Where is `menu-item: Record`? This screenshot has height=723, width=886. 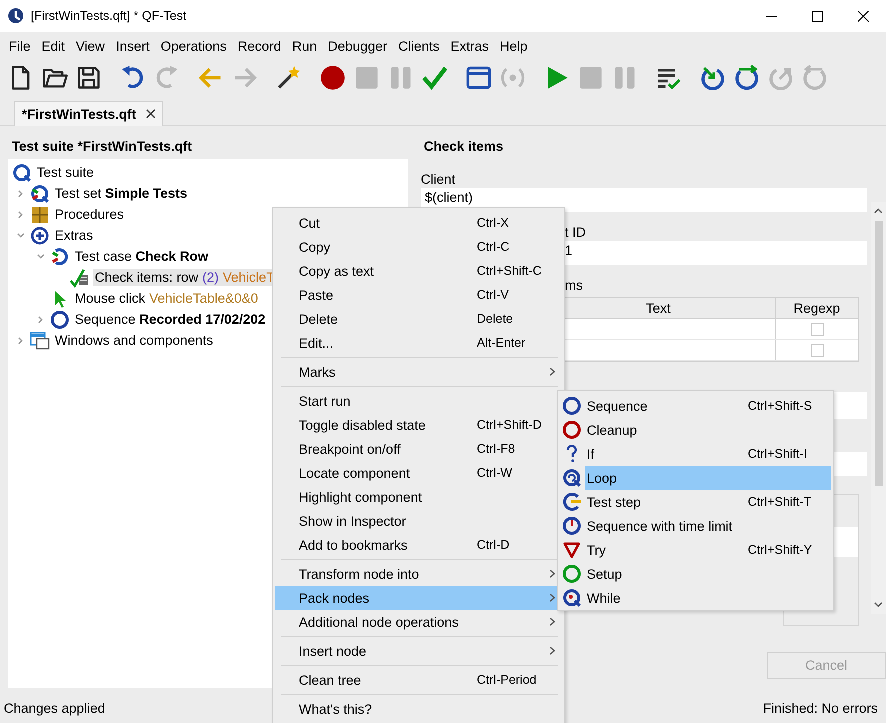 menu-item: Record is located at coordinates (259, 46).